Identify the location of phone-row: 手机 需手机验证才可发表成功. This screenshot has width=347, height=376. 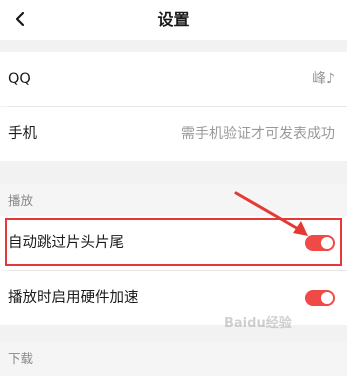
(173, 134).